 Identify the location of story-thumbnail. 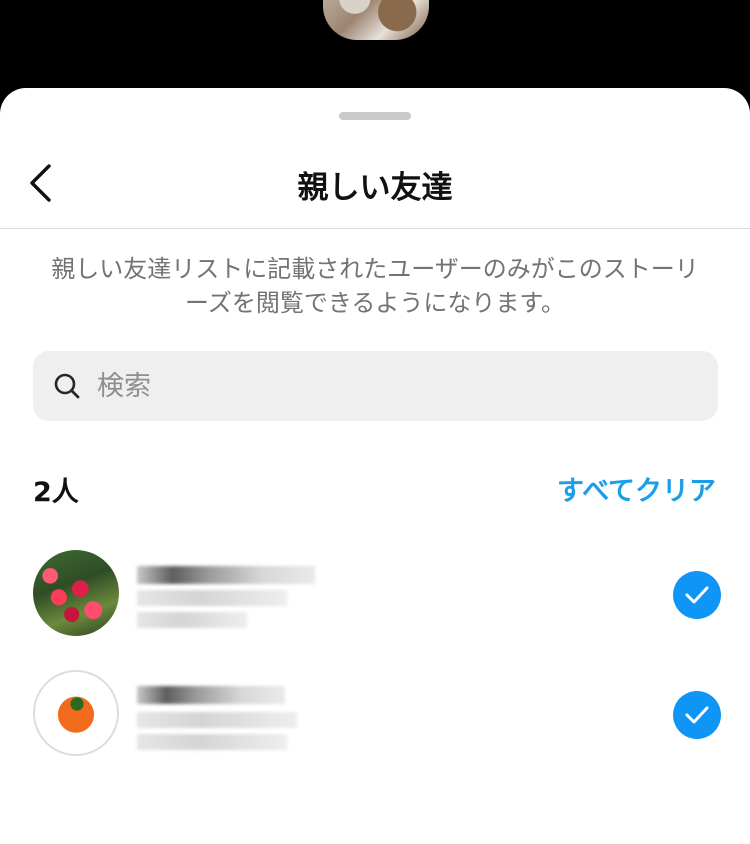
(376, 20).